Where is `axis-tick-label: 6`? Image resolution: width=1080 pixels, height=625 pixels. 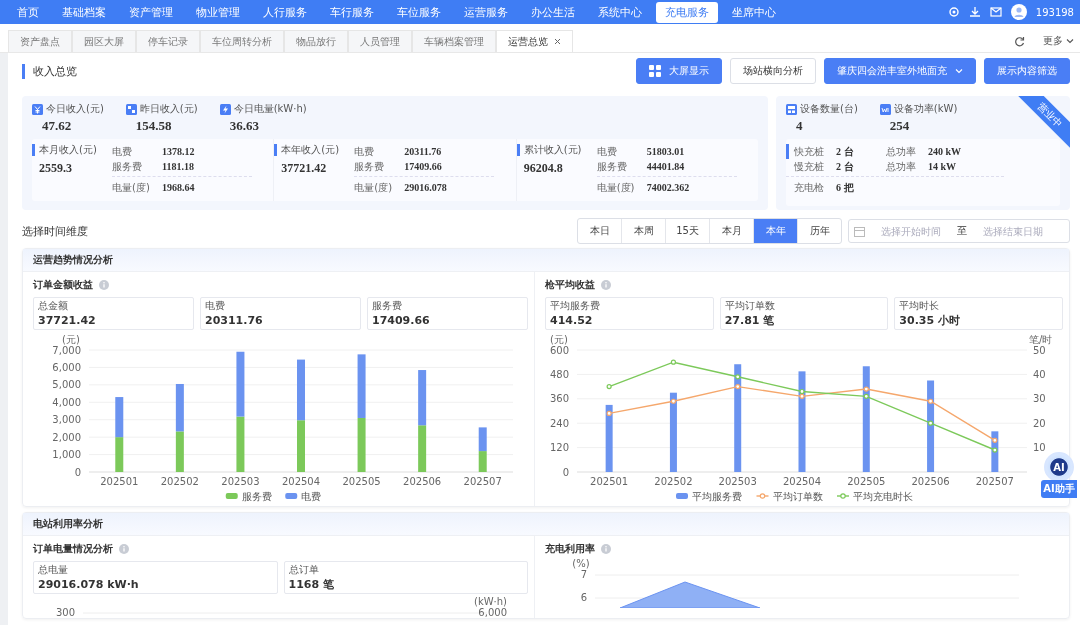 axis-tick-label: 6 is located at coordinates (583, 597).